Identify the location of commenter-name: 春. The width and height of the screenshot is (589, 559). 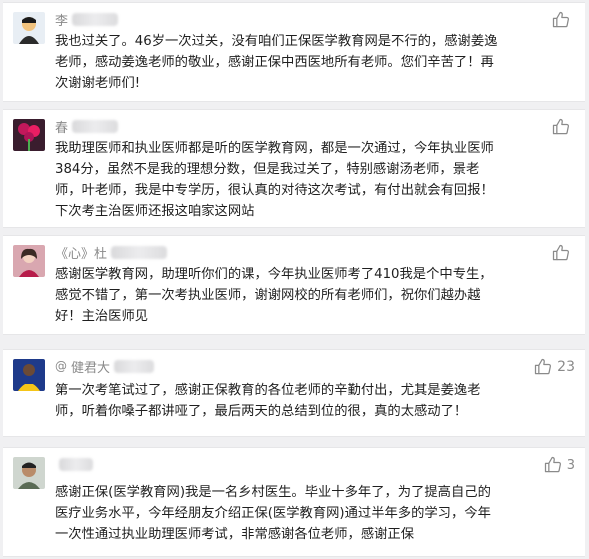
(87, 126).